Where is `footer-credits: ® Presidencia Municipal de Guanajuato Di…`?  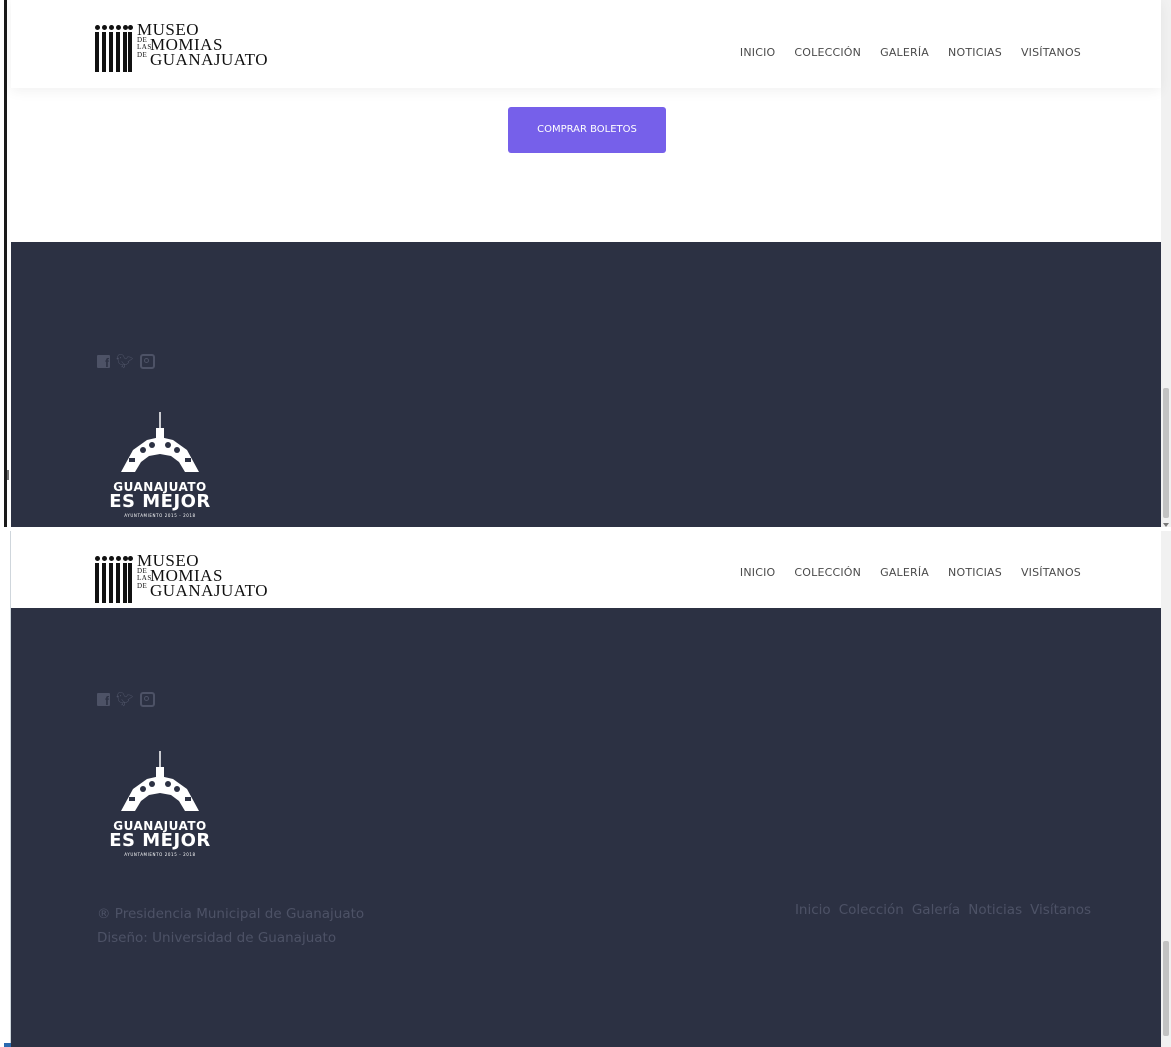
footer-credits: ® Presidencia Municipal de Guanajuato Di… is located at coordinates (230, 926).